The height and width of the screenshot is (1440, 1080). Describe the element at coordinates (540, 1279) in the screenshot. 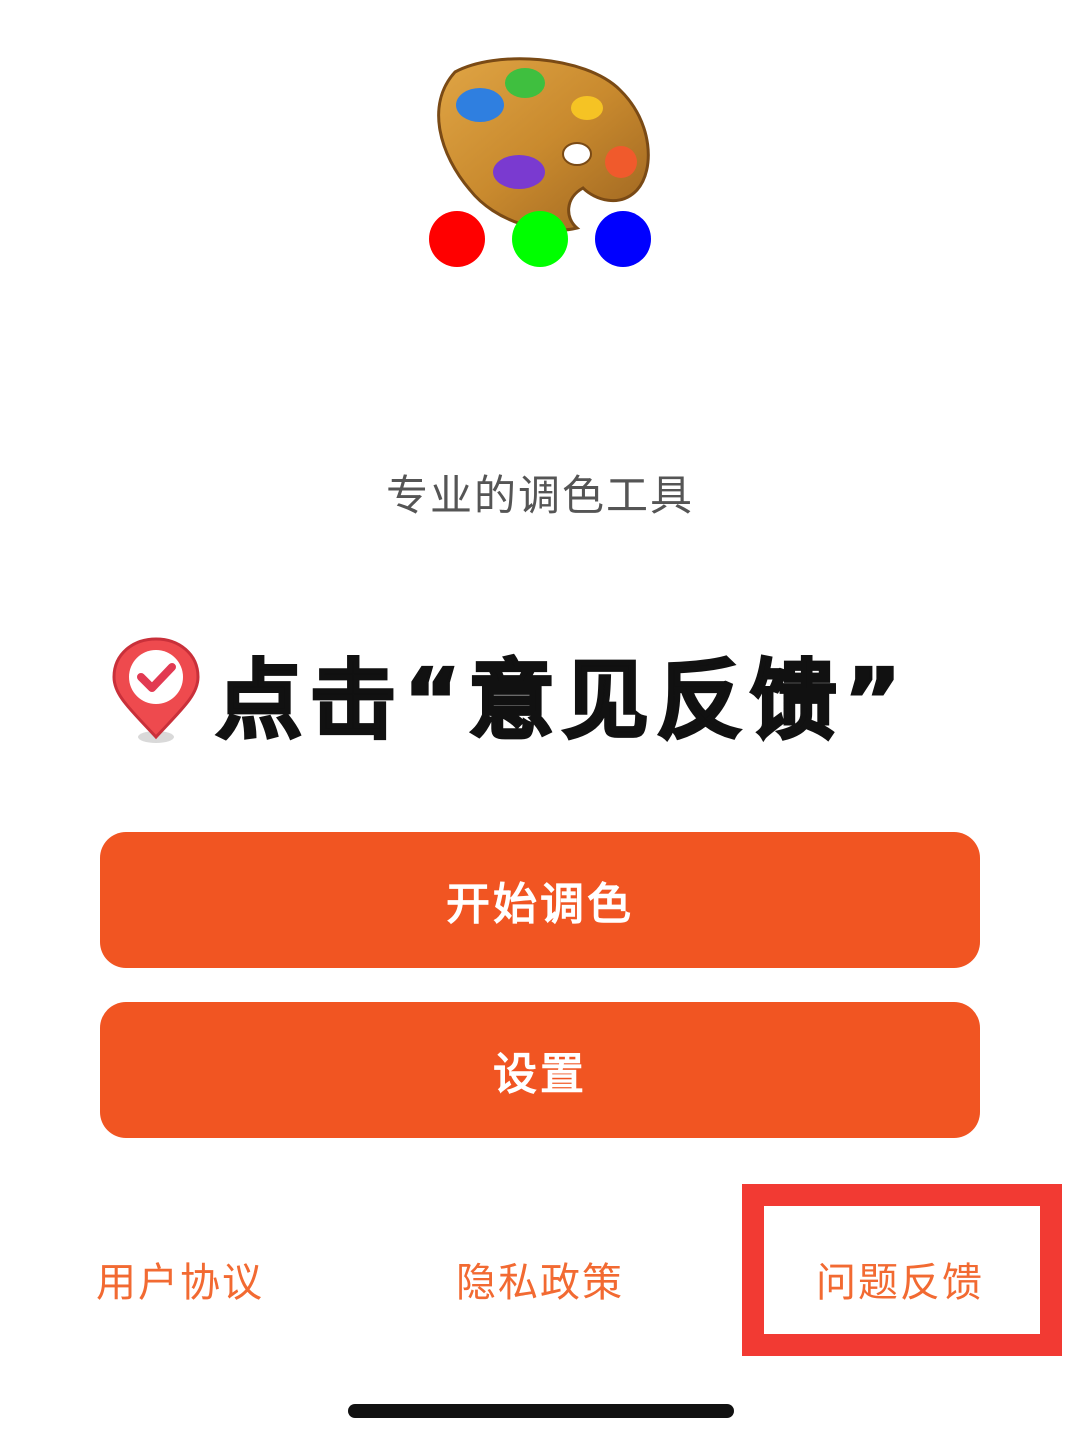

I see `privacy-policy-link: 隐私政策` at that location.